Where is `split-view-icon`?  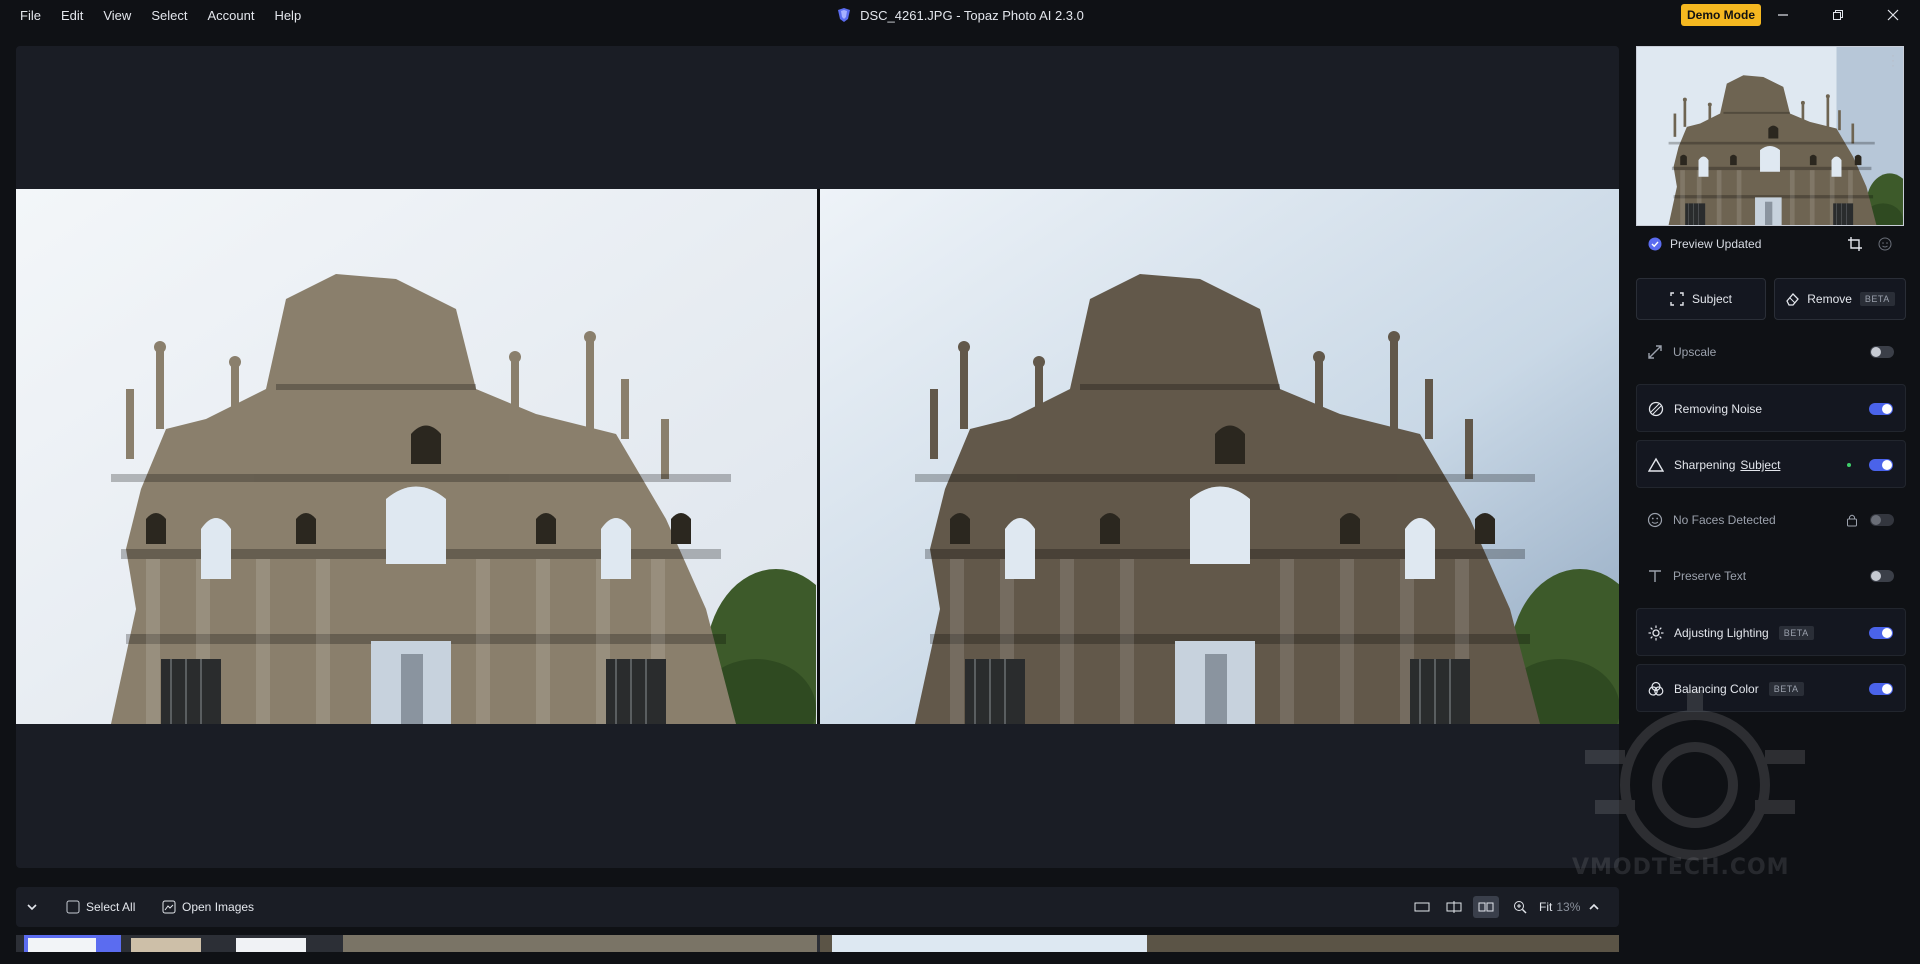
split-view-icon is located at coordinates (1454, 907).